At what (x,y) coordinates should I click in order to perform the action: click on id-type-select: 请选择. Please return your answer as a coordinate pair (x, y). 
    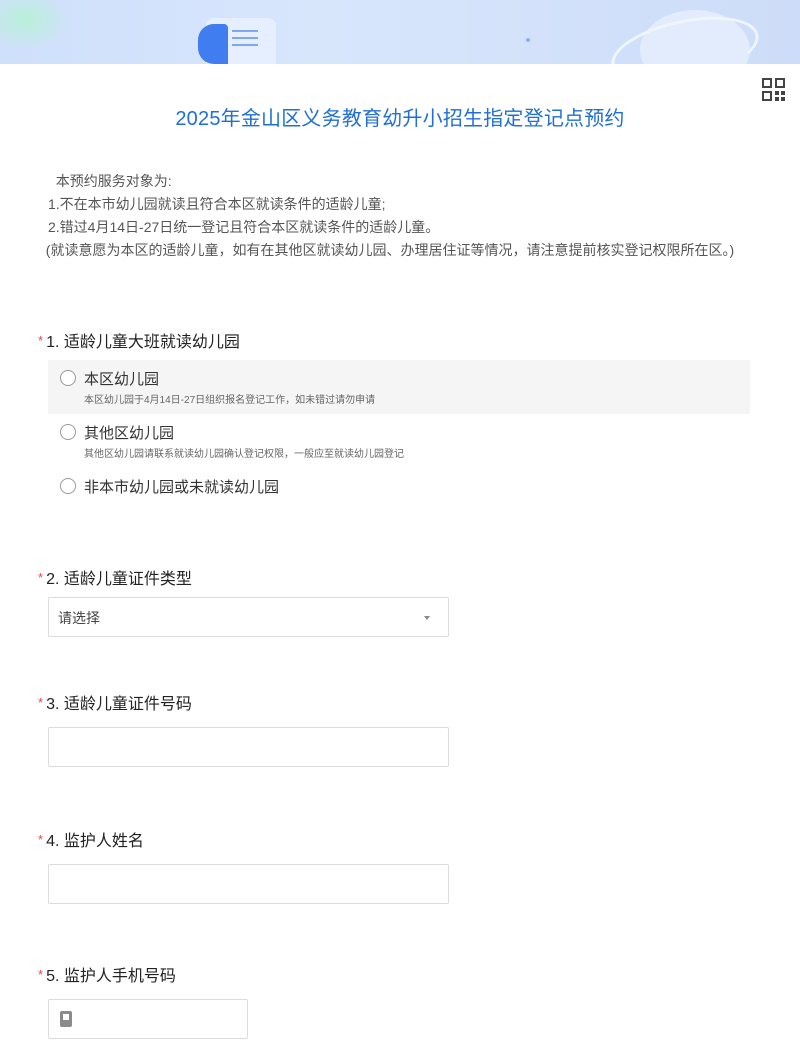
    Looking at the image, I should click on (248, 617).